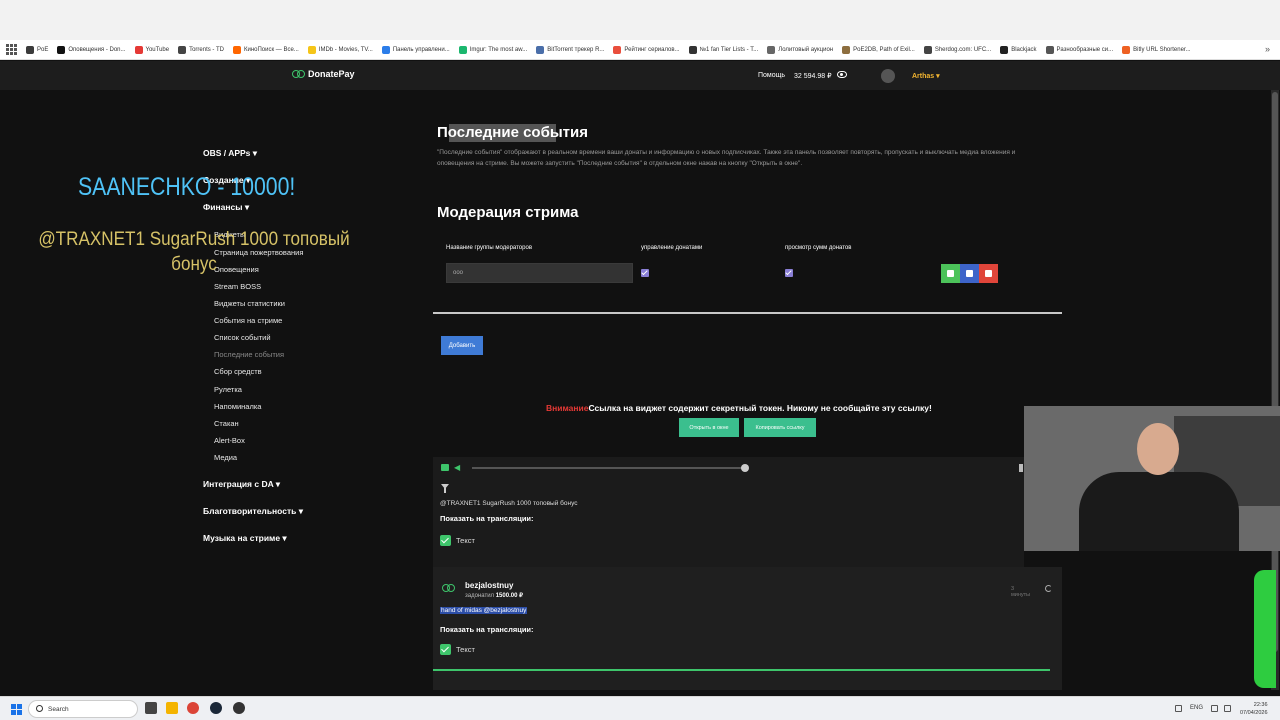 This screenshot has height=720, width=1280. Describe the element at coordinates (228, 389) in the screenshot. I see `sidebar-item-roulette: Рулетка` at that location.